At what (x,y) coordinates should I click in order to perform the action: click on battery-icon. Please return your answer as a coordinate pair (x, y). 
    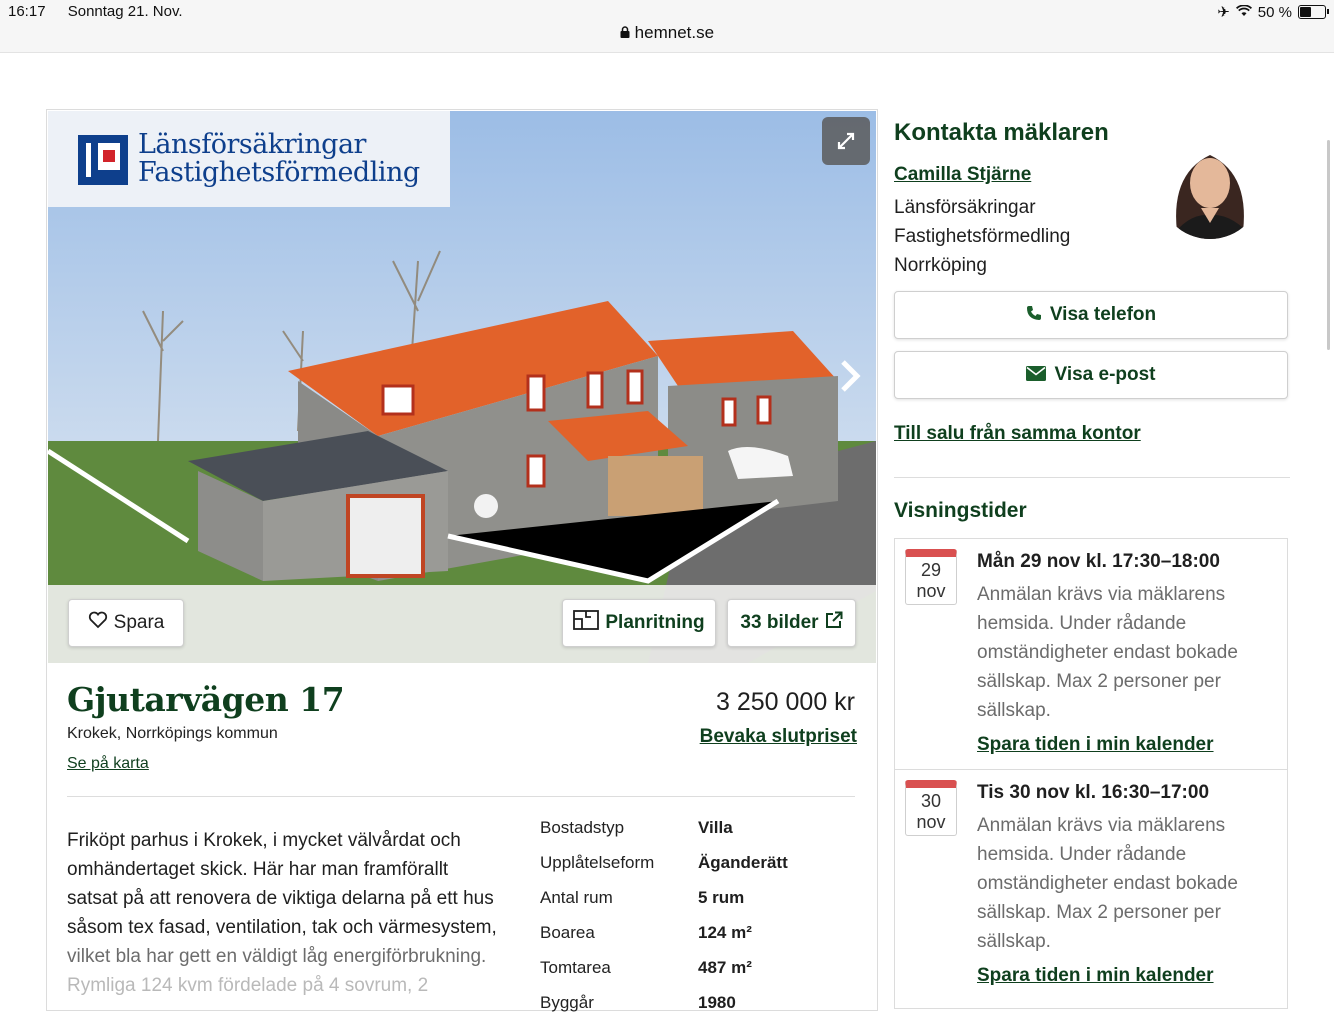
    Looking at the image, I should click on (1313, 12).